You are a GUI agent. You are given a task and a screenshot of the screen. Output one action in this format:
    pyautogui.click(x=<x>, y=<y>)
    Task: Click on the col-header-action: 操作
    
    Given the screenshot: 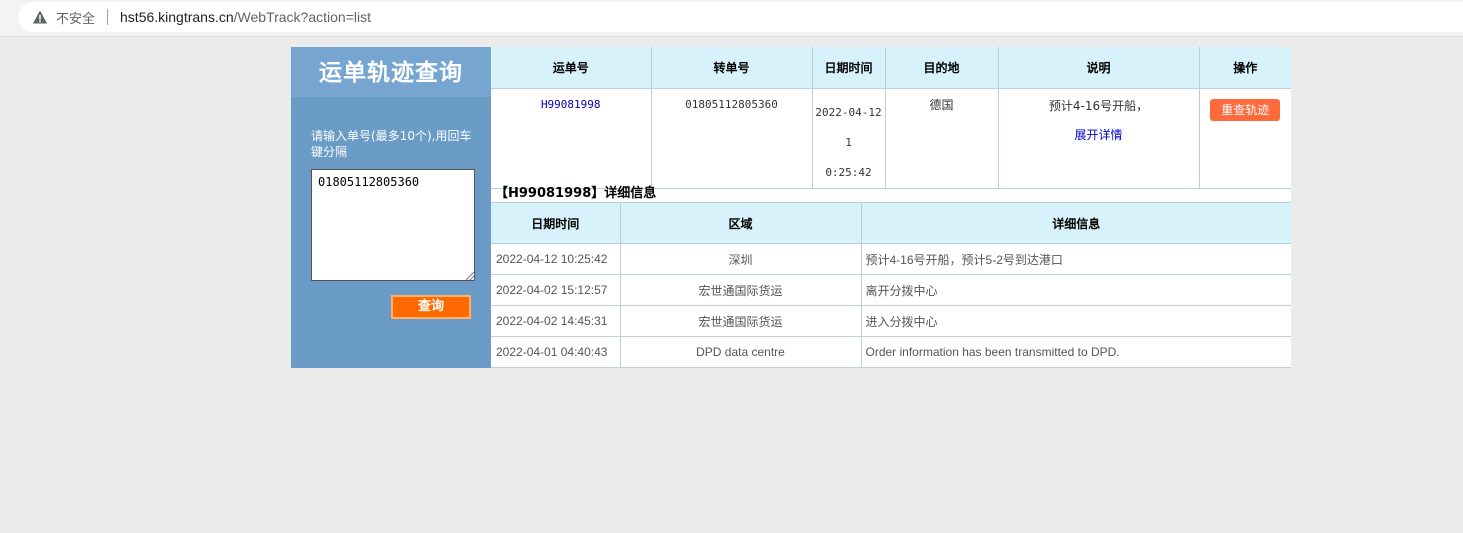 What is the action you would take?
    pyautogui.click(x=1245, y=68)
    